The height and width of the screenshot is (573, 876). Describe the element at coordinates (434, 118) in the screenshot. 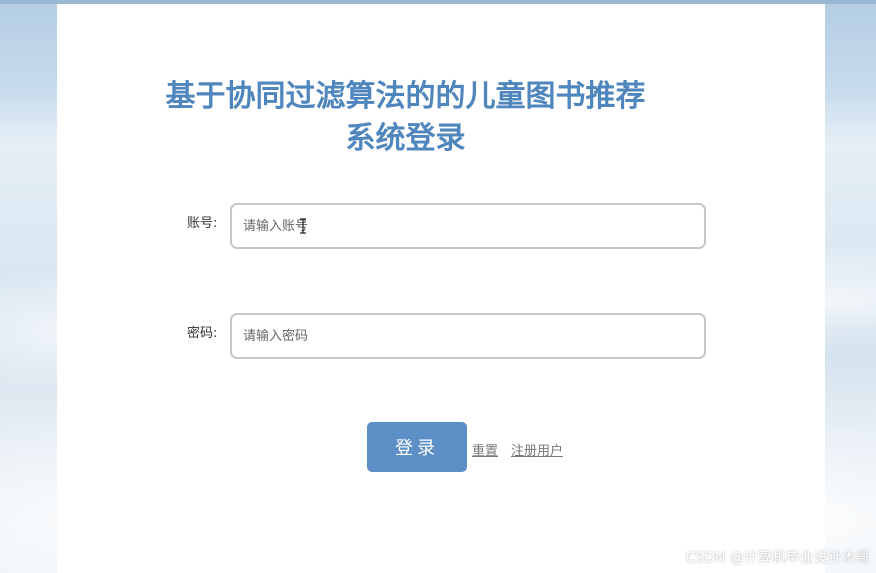

I see `page-title: 基于协同过滤算法的的儿童图书推荐 系统登录` at that location.